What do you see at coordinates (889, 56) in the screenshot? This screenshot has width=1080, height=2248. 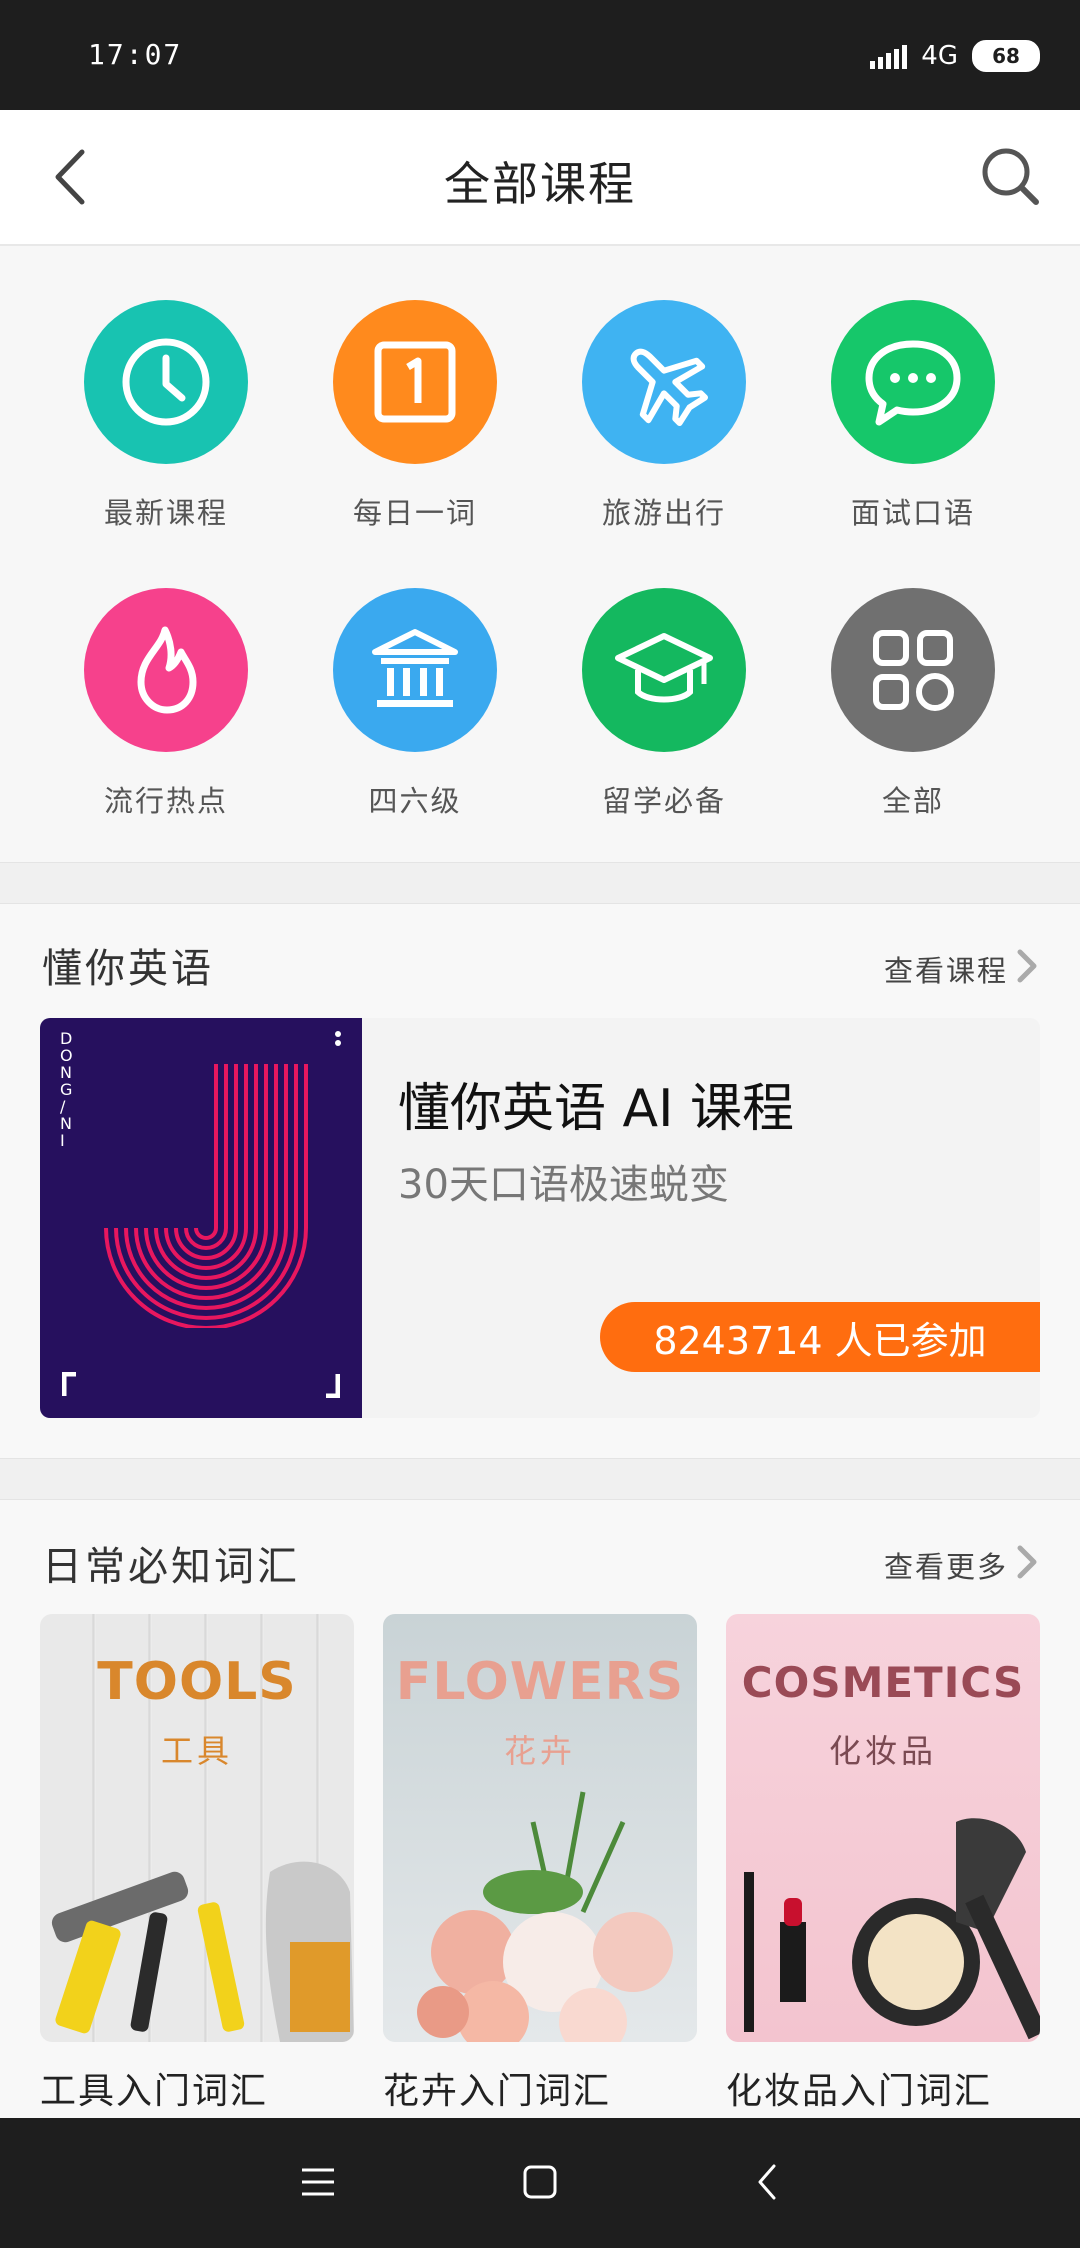 I see `signal-icon` at bounding box center [889, 56].